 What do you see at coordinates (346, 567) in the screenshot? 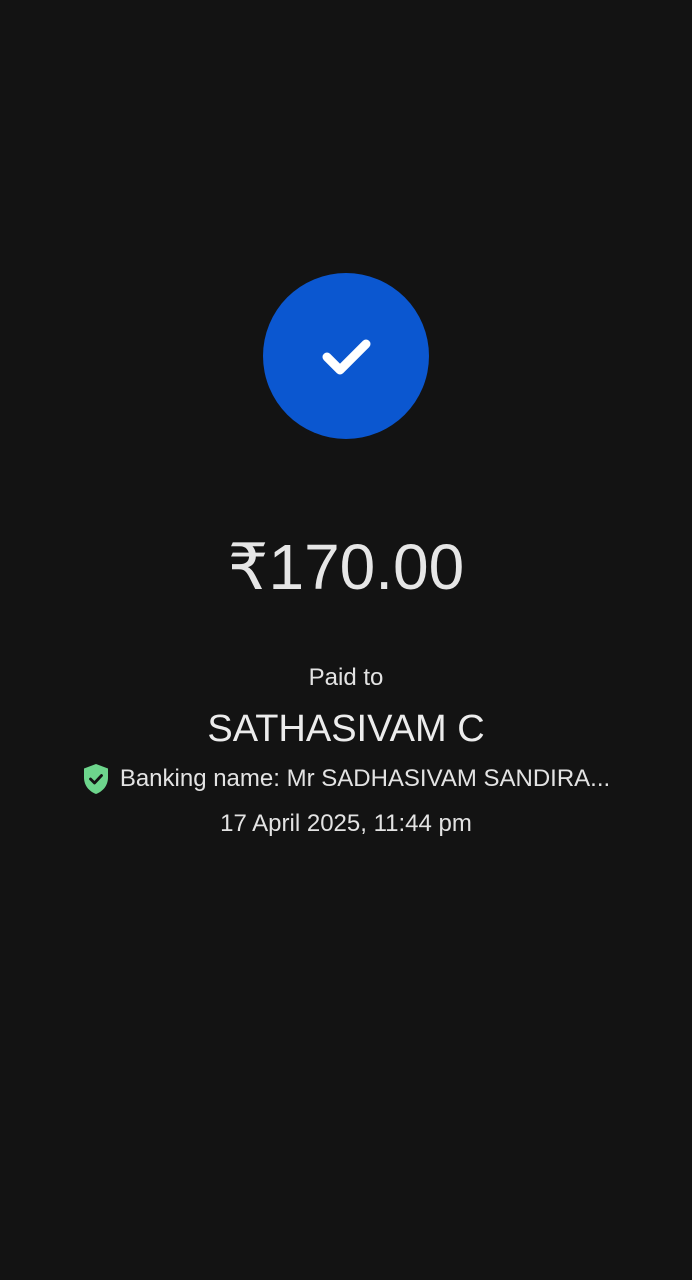
I see `payment-amount: ₹170.00` at bounding box center [346, 567].